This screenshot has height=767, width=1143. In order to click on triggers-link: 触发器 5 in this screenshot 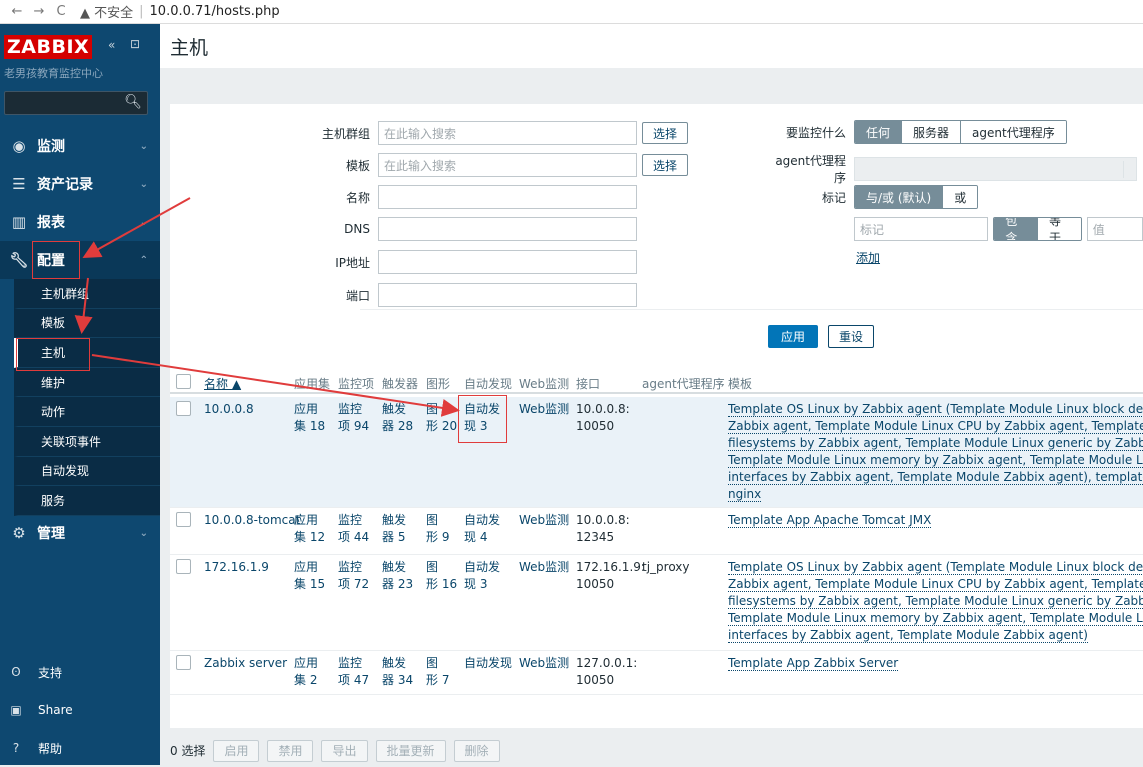, I will do `click(394, 529)`.